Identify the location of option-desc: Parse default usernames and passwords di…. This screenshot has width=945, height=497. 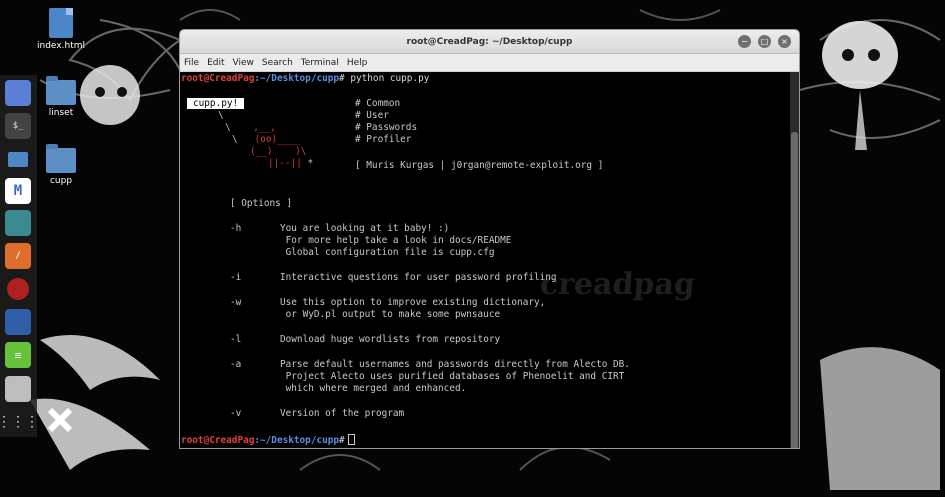
(455, 364).